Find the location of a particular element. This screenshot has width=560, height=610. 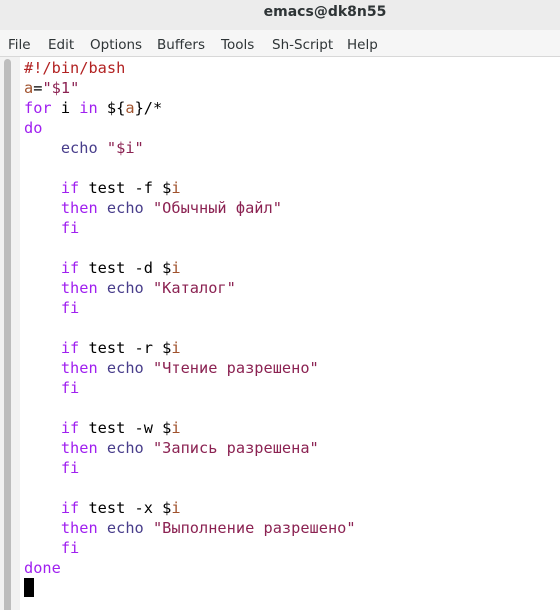

code-line-then: then echo "Чтение разрешено" is located at coordinates (292, 368).